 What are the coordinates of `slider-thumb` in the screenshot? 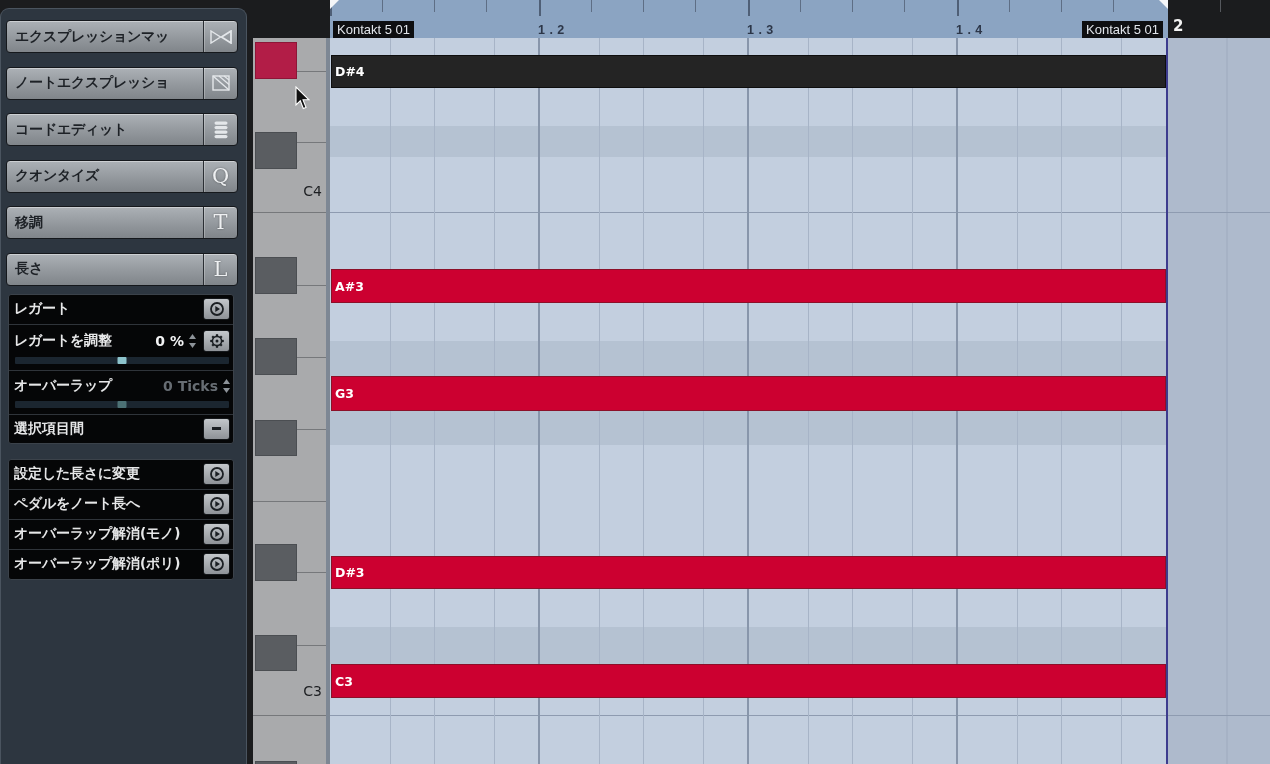 It's located at (122, 360).